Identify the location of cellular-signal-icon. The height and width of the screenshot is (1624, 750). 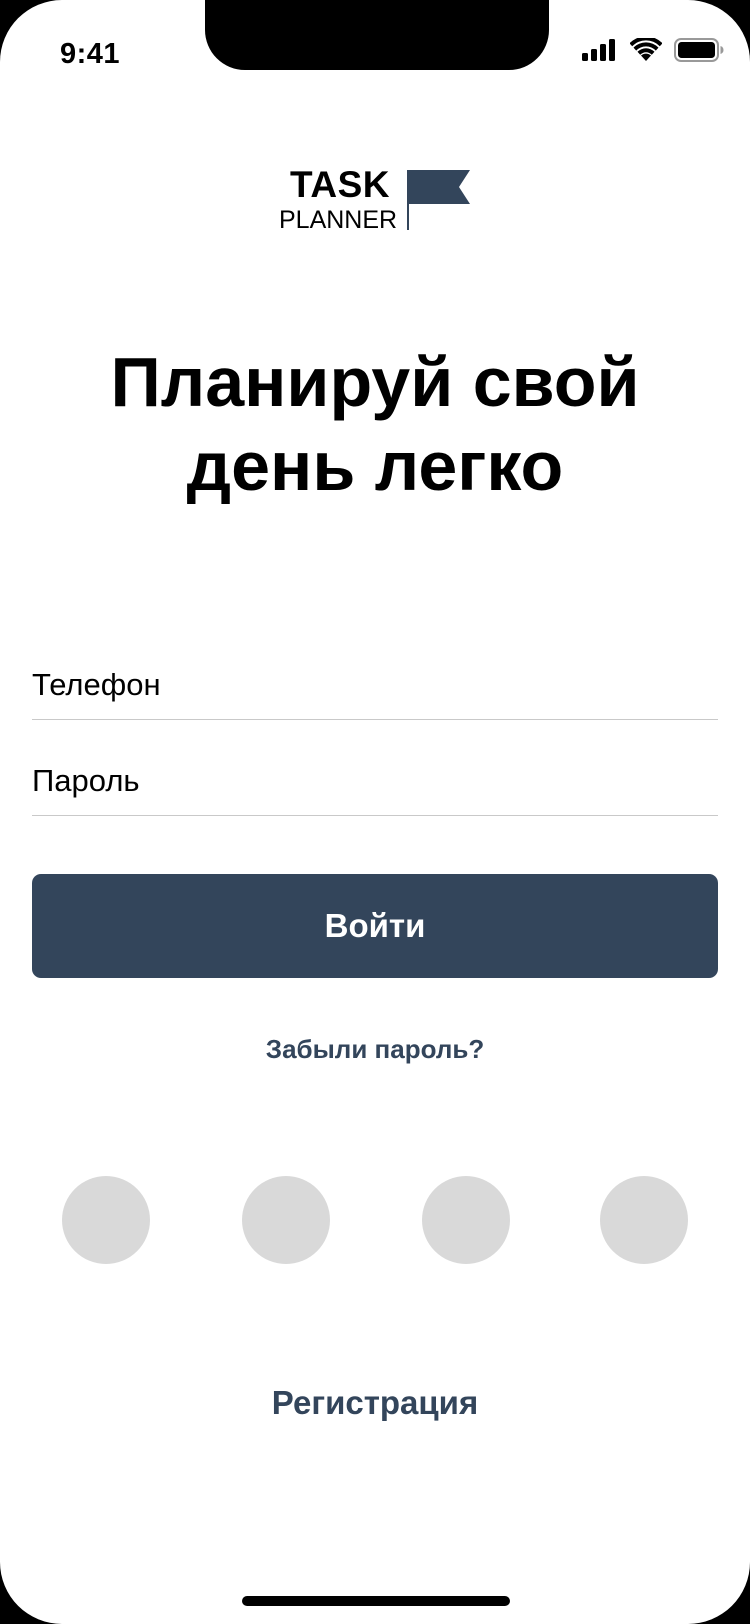
(600, 52).